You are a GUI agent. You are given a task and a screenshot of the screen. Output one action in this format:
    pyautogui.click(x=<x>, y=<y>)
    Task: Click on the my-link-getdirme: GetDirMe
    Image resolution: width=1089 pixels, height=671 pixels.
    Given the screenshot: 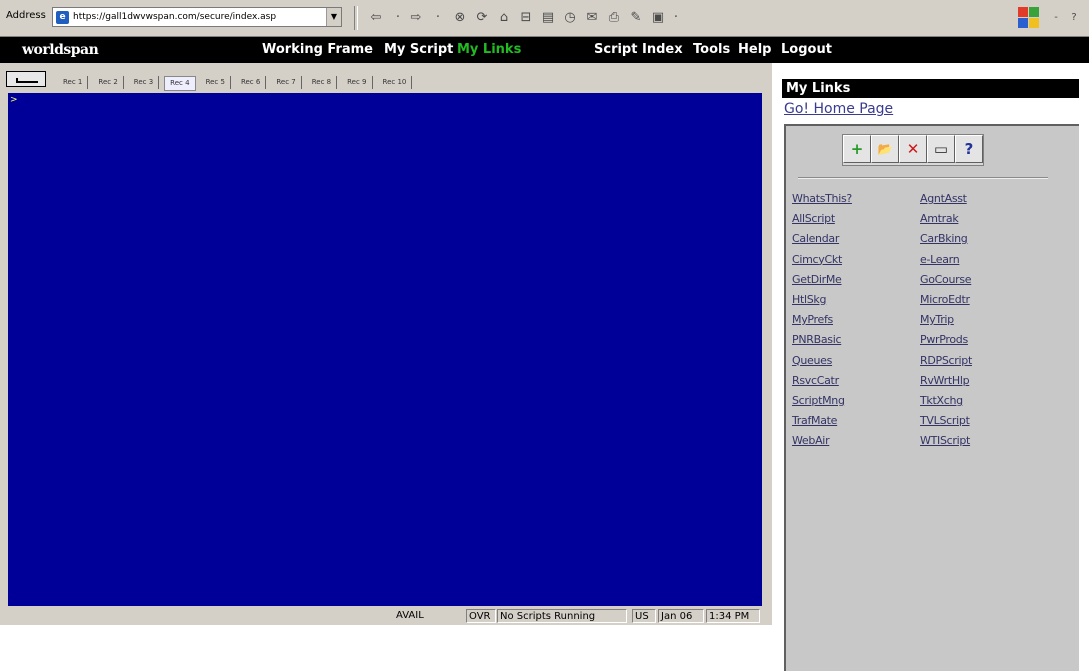 What is the action you would take?
    pyautogui.click(x=822, y=283)
    